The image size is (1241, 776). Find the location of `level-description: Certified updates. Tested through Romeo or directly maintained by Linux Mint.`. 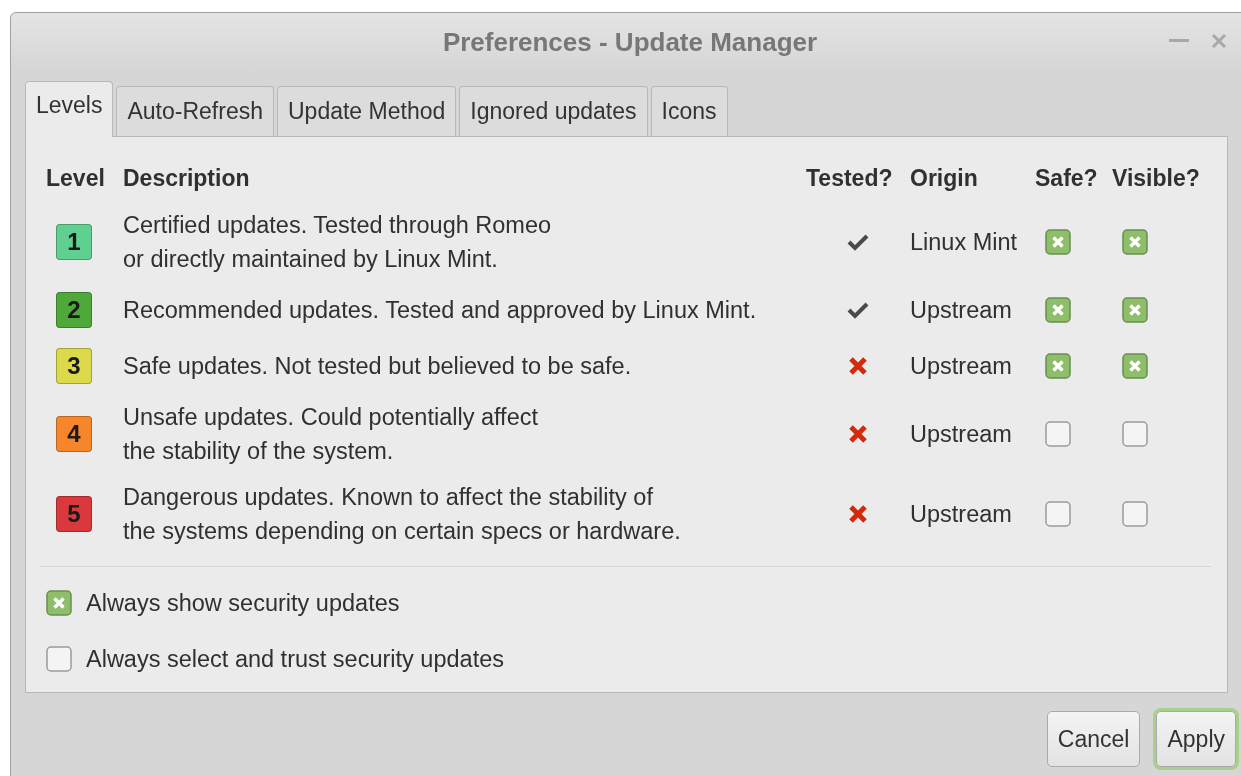

level-description: Certified updates. Tested through Romeo or directly maintained by Linux Mint. is located at coordinates (337, 242).